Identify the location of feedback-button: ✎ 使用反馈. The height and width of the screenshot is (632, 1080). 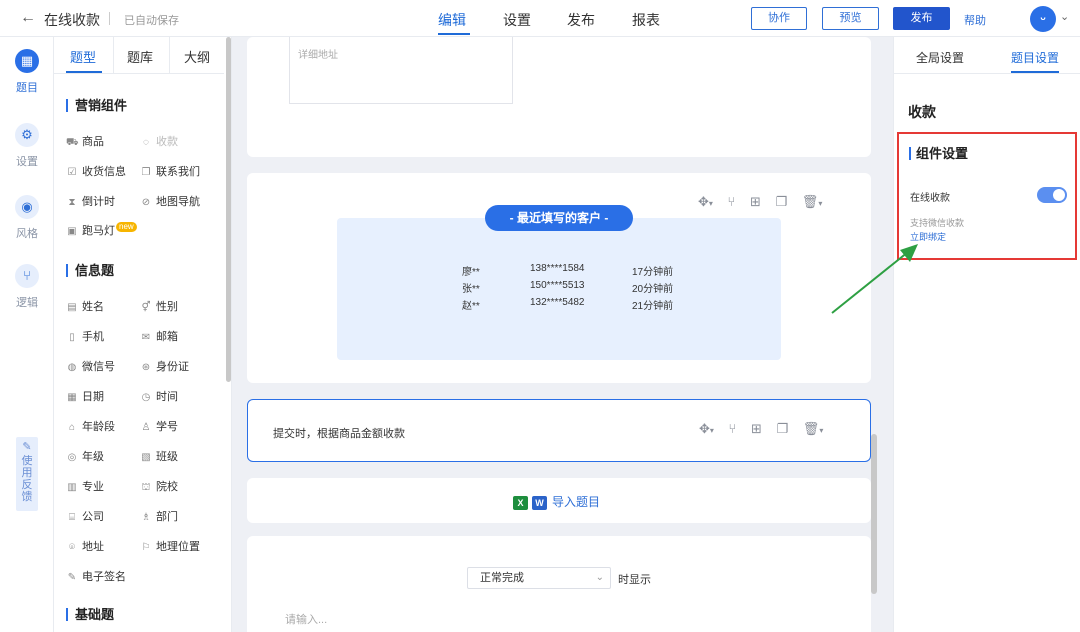
(27, 474).